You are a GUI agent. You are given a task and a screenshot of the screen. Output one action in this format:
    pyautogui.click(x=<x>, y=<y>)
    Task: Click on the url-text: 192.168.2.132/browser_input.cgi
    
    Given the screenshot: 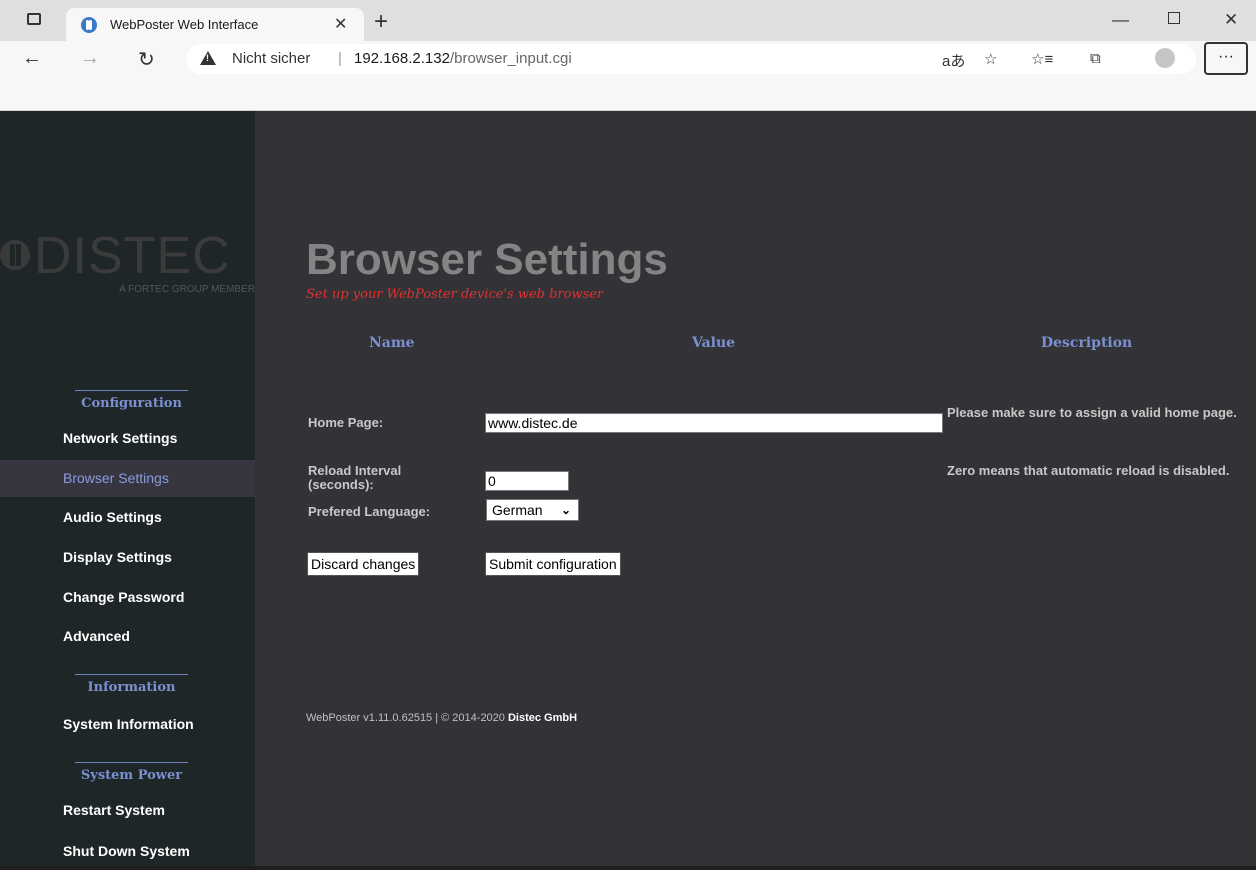 What is the action you would take?
    pyautogui.click(x=463, y=58)
    